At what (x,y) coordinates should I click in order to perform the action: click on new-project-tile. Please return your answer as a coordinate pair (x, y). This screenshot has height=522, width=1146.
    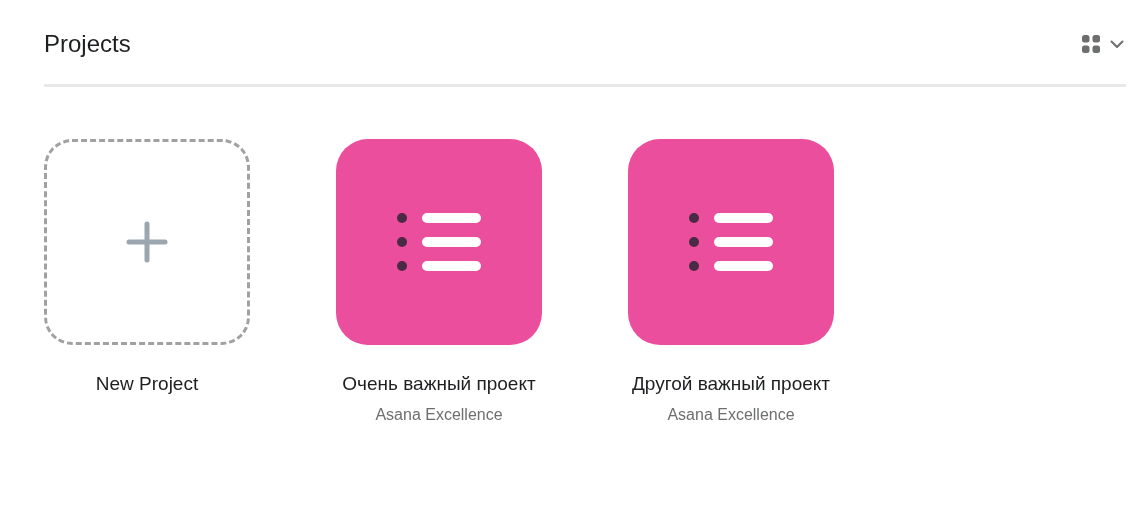
    Looking at the image, I should click on (147, 242).